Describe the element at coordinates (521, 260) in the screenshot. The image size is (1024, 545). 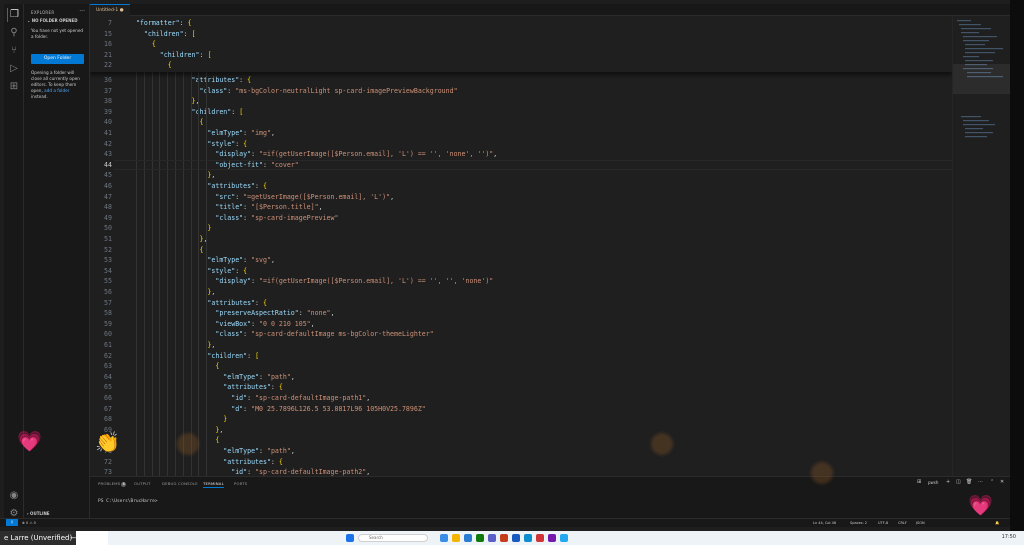
I see `code-line: 53 "elmType": "svg",` at that location.